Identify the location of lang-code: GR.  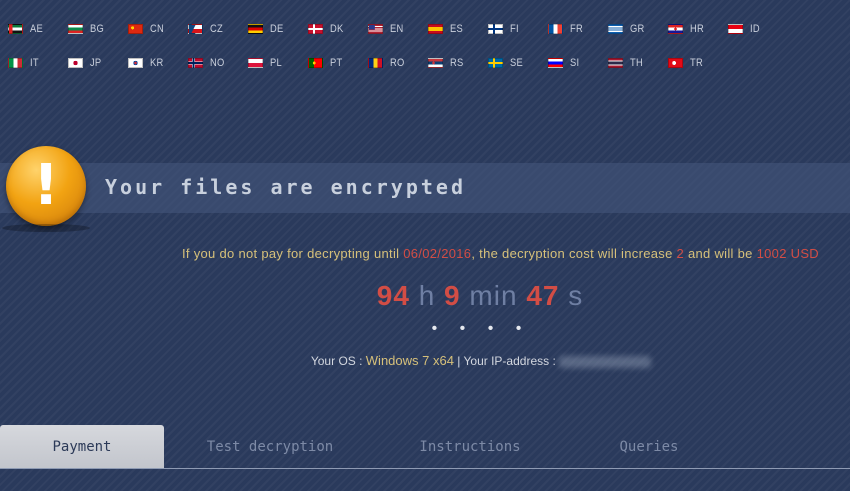
(637, 29).